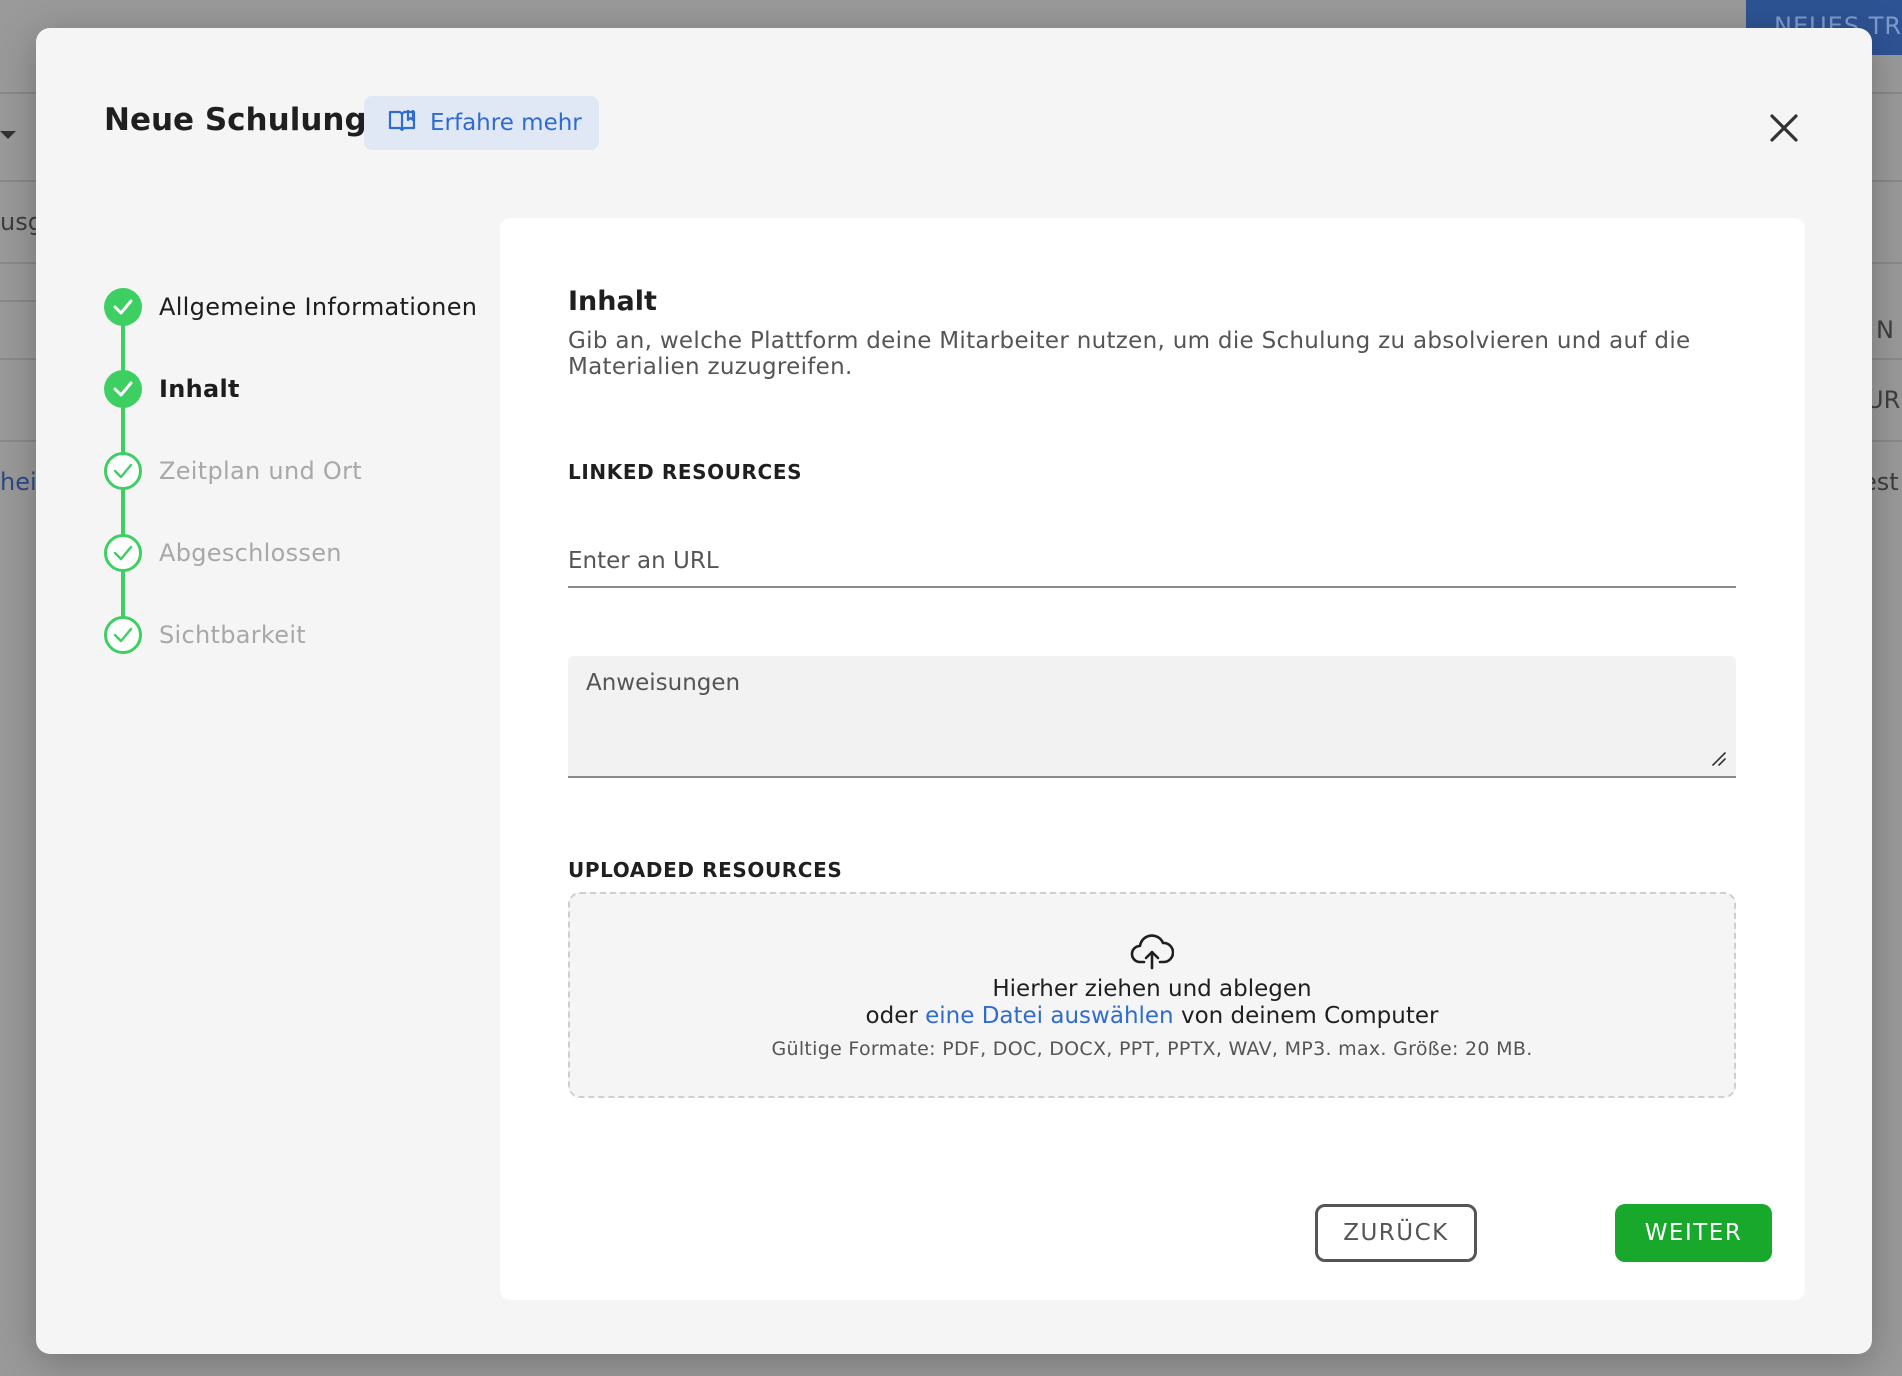 This screenshot has height=1376, width=1902. Describe the element at coordinates (260, 471) in the screenshot. I see `step-label: Zeitplan und Ort` at that location.